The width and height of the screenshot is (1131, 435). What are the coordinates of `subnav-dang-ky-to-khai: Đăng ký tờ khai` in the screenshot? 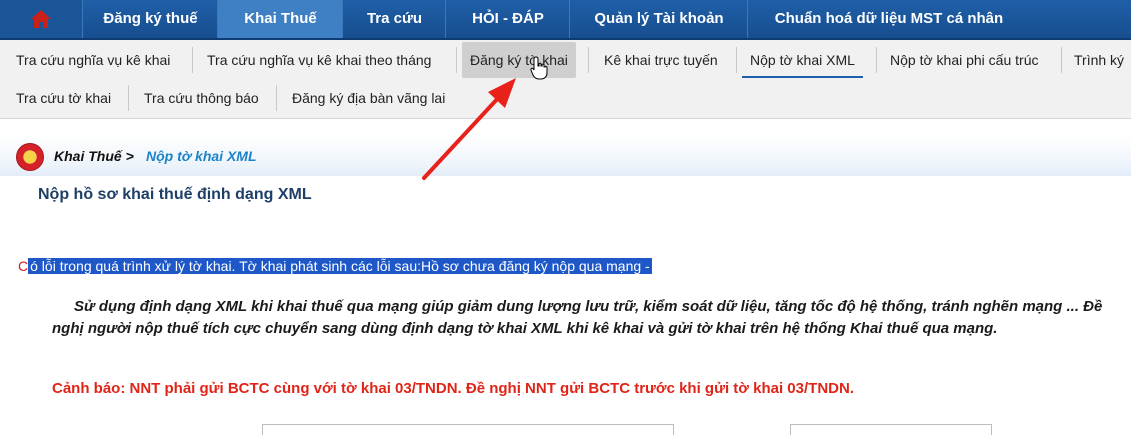 It's located at (519, 60).